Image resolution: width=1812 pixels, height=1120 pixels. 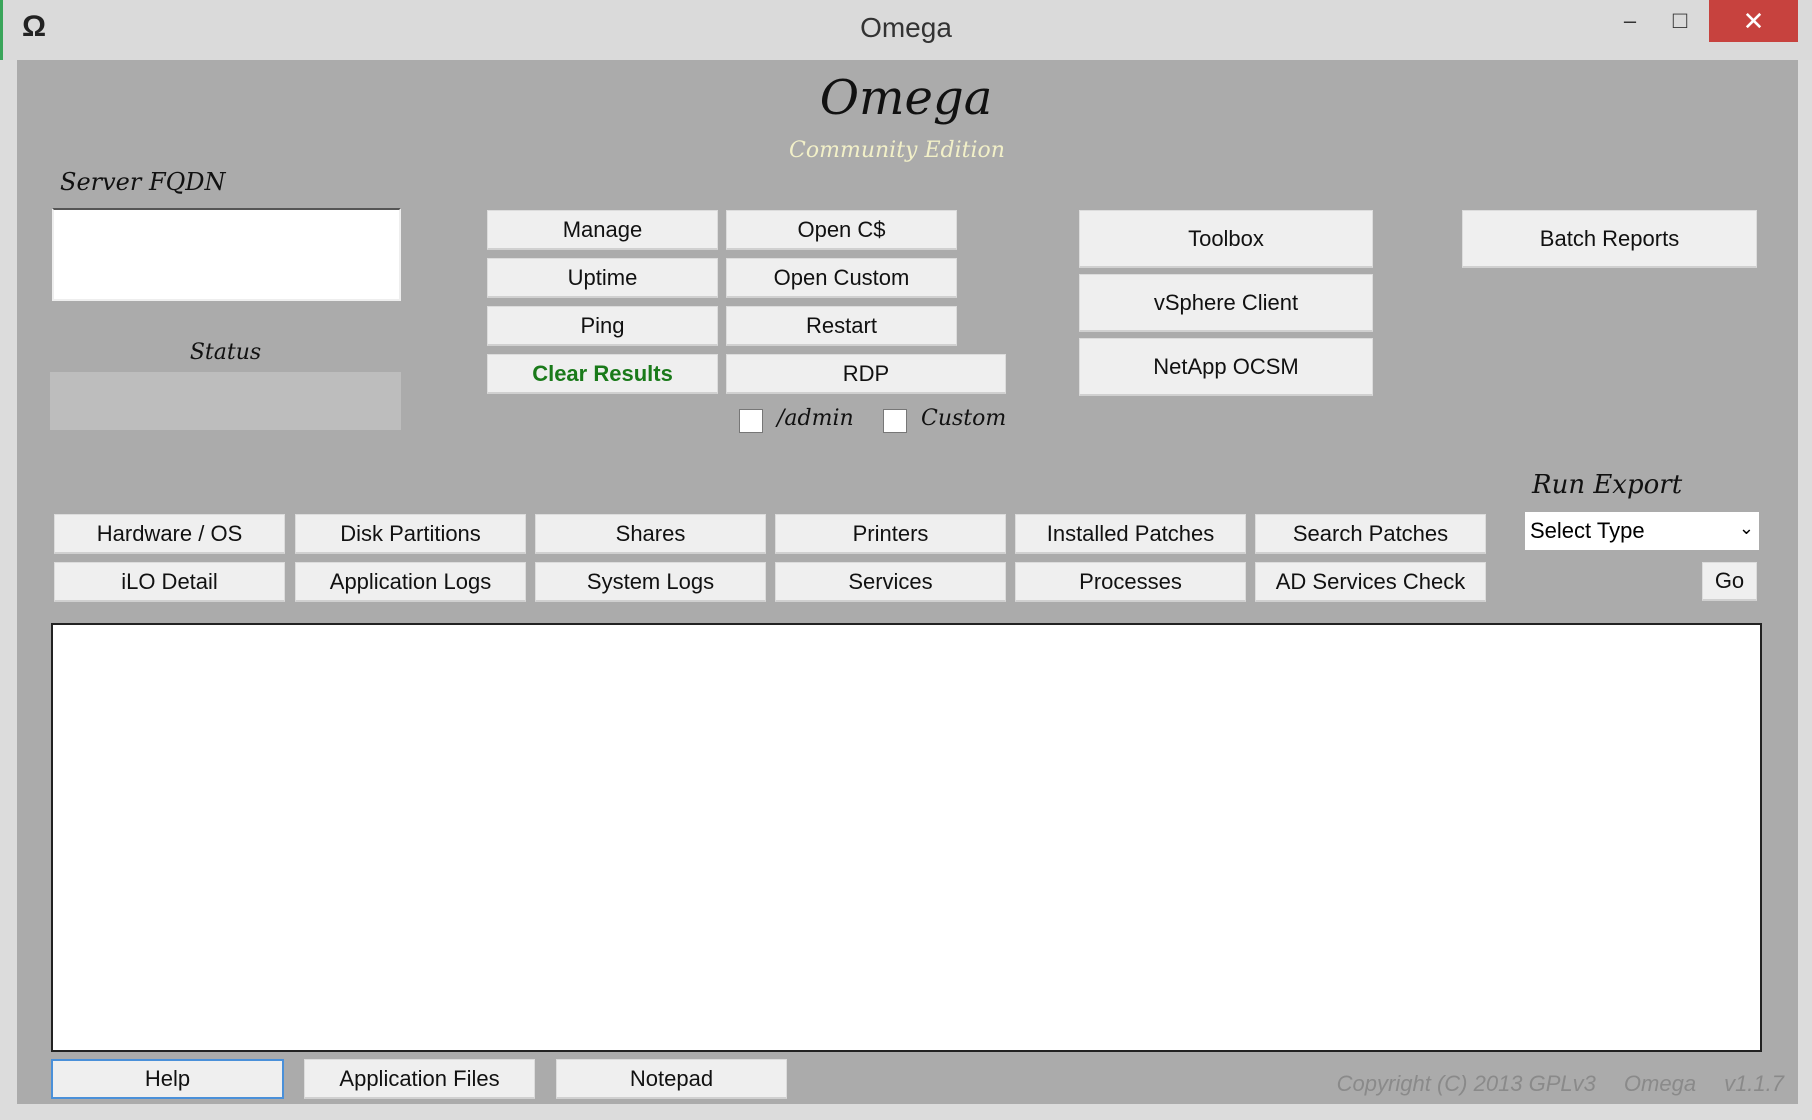 I want to click on copyright-text: Copyright (C) 2013 GPLv3, so click(x=1466, y=1083).